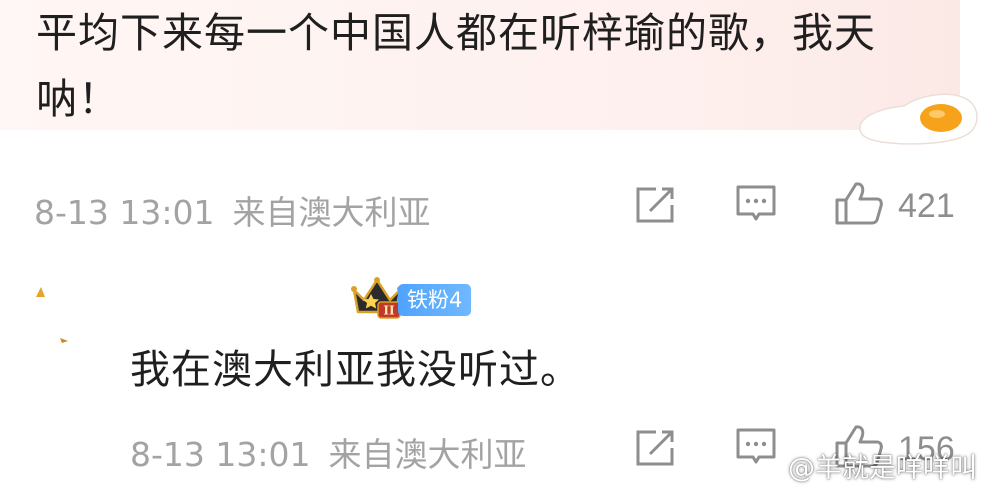 This screenshot has width=1001, height=486. Describe the element at coordinates (918, 119) in the screenshot. I see `fried-egg-sticker` at that location.